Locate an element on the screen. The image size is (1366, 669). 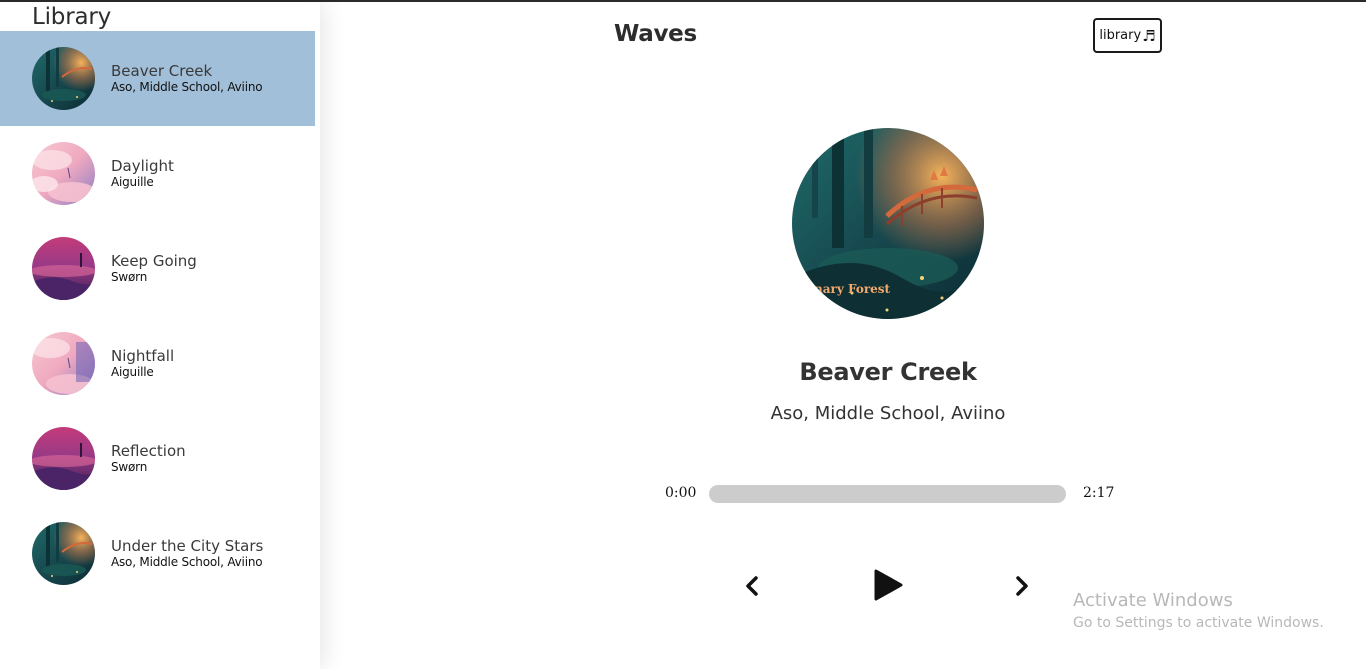
library-song-beaver-creek: Beaver Creek Aso, Middle School, Aviino is located at coordinates (157, 78).